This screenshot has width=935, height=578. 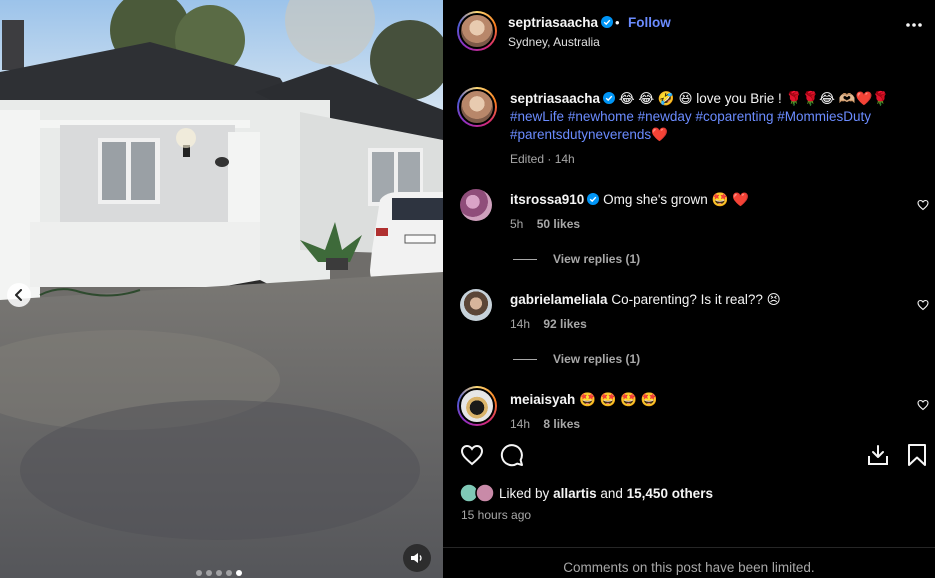 What do you see at coordinates (517, 224) in the screenshot?
I see `comment-time: 5h` at bounding box center [517, 224].